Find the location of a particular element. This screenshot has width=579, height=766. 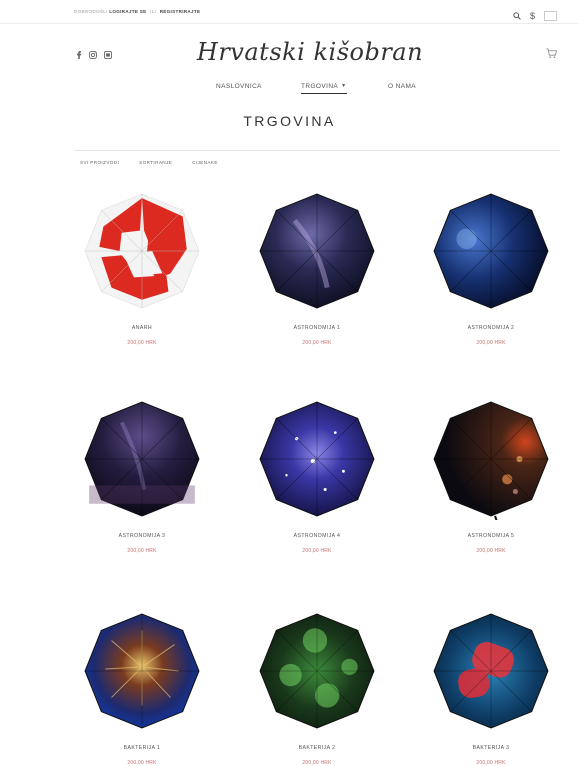

nav-item-trgovina: TRGOVINA ▼ is located at coordinates (324, 88).